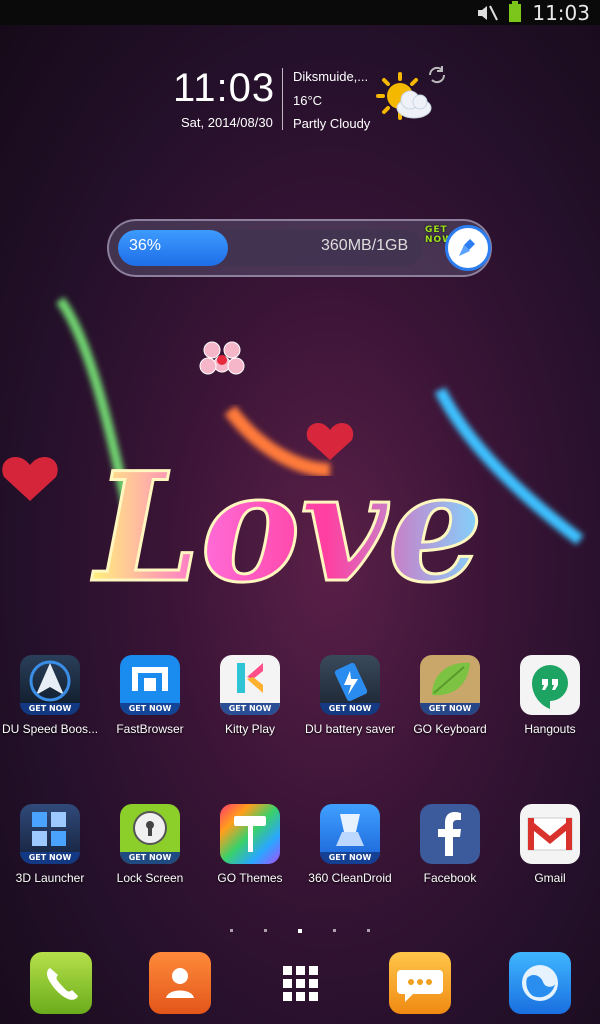 This screenshot has width=600, height=1024. What do you see at coordinates (550, 834) in the screenshot?
I see `gmail-icon` at bounding box center [550, 834].